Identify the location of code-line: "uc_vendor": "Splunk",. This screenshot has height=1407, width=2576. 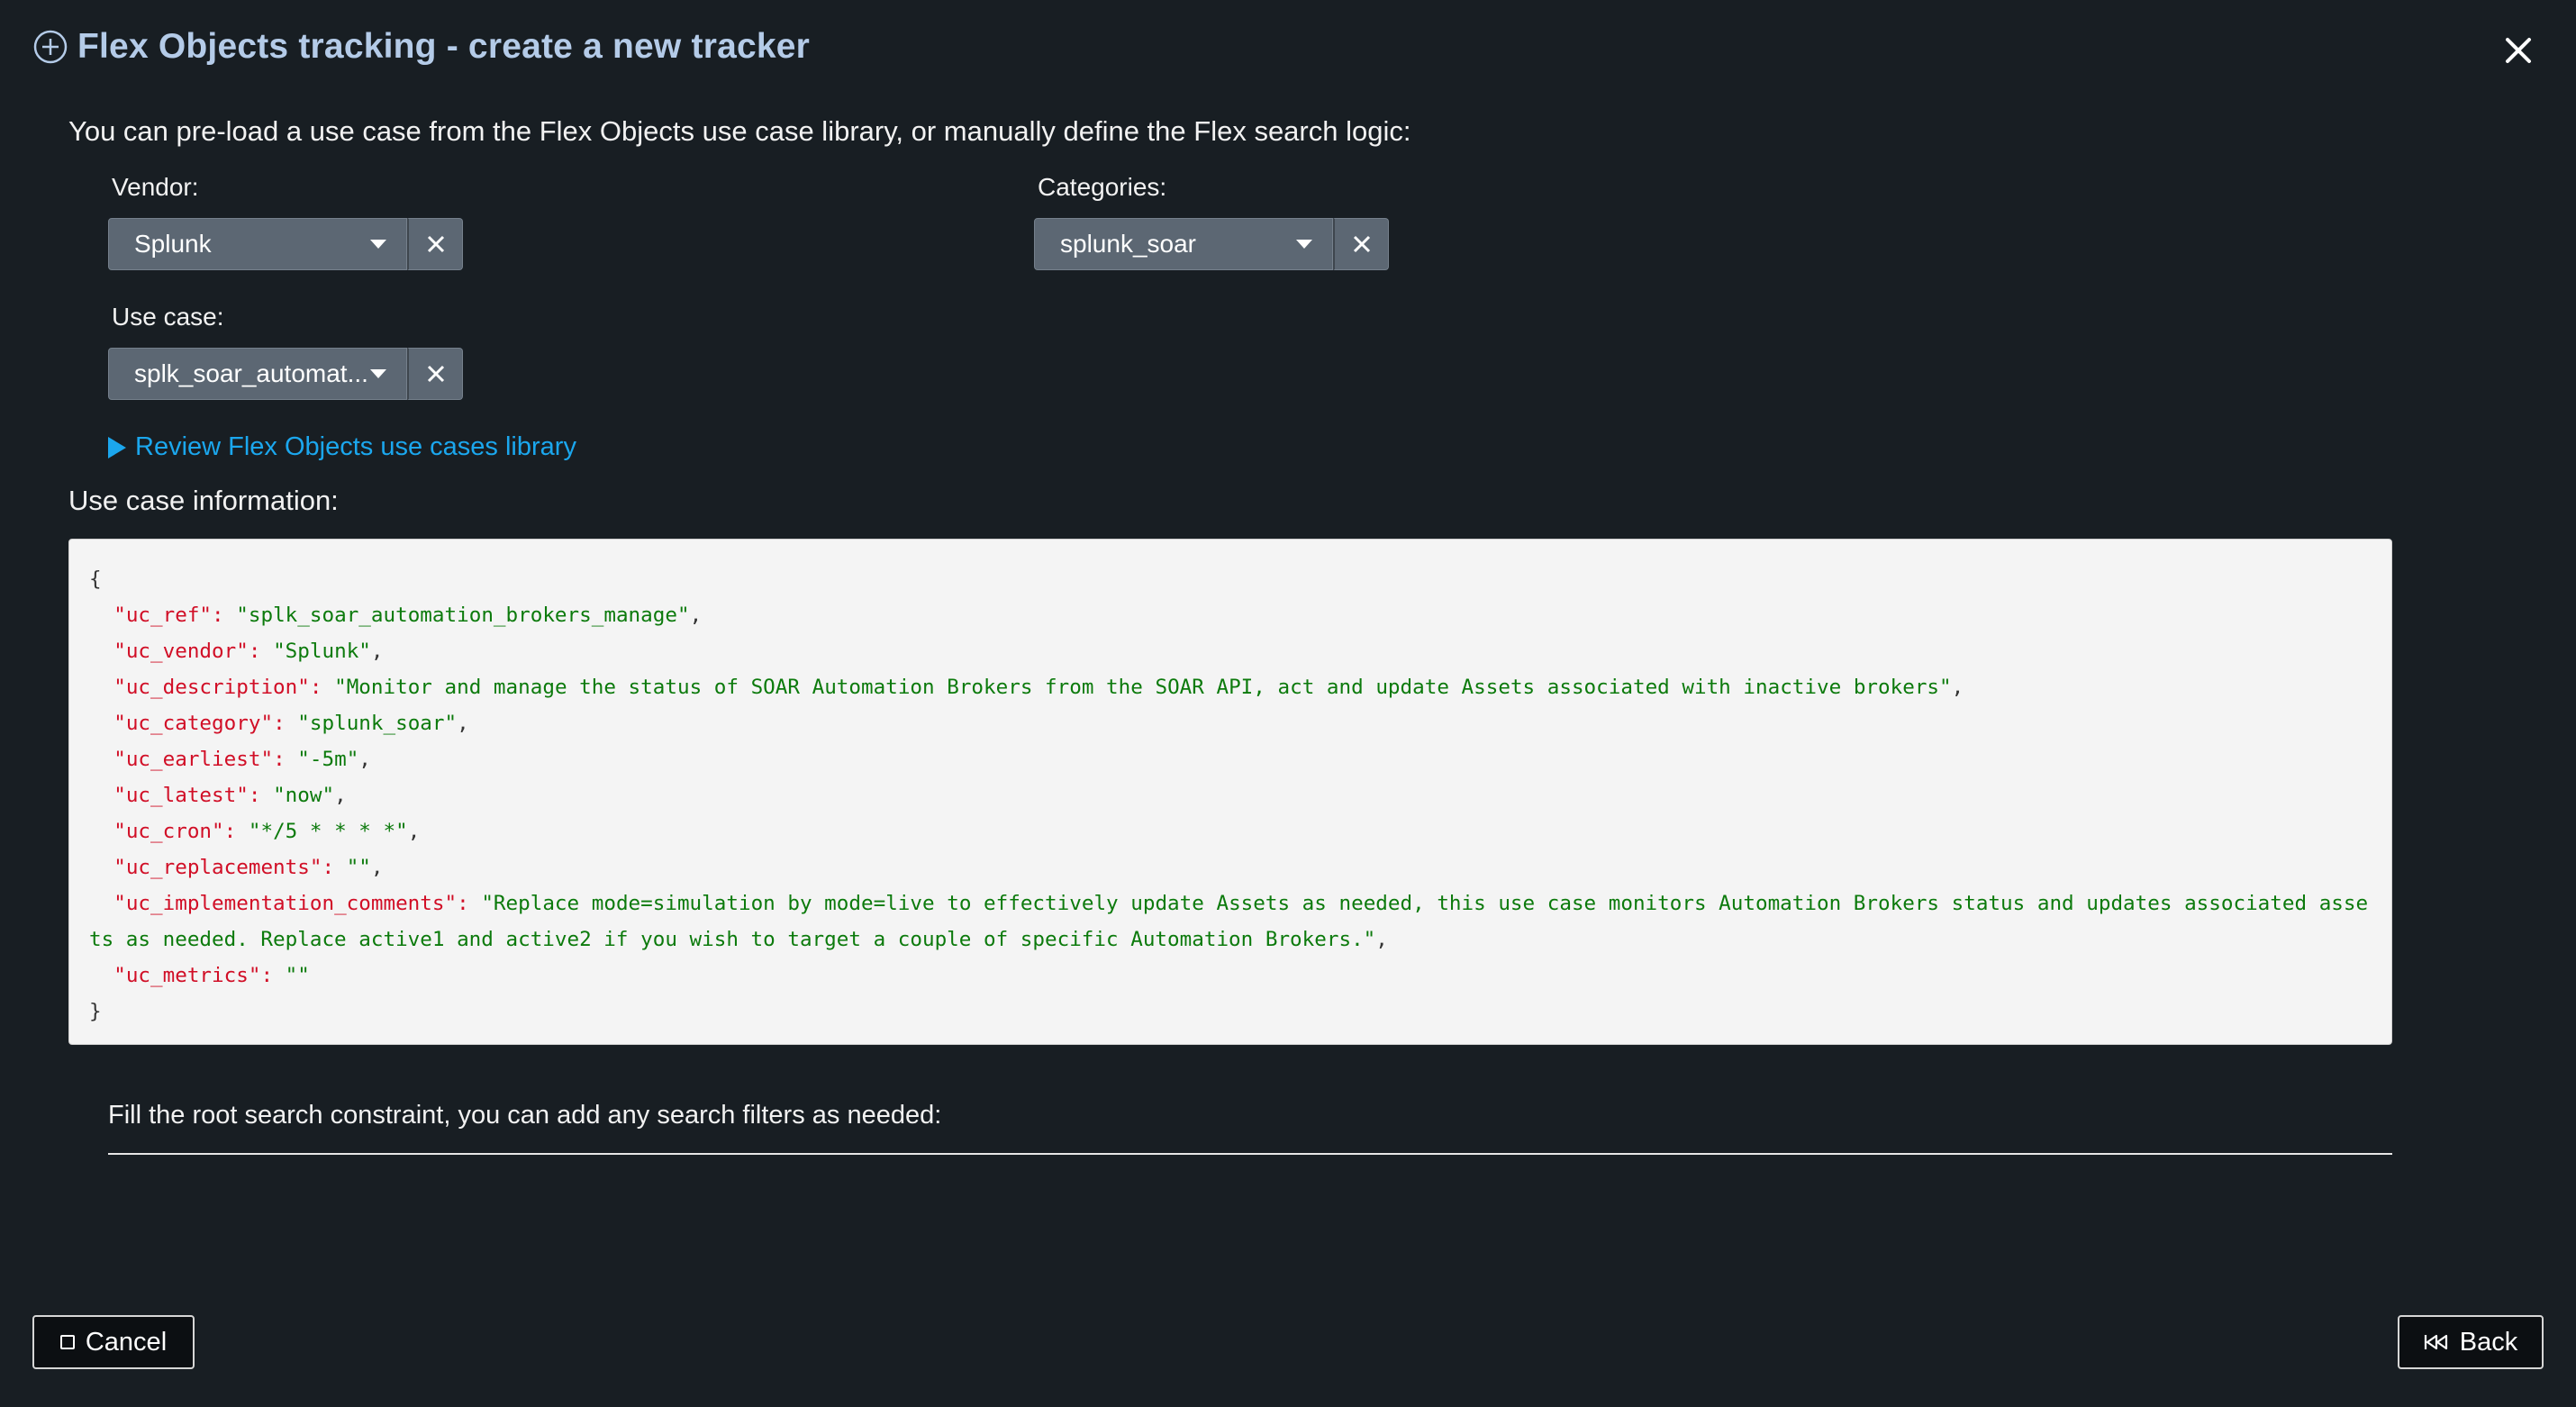
(249, 651).